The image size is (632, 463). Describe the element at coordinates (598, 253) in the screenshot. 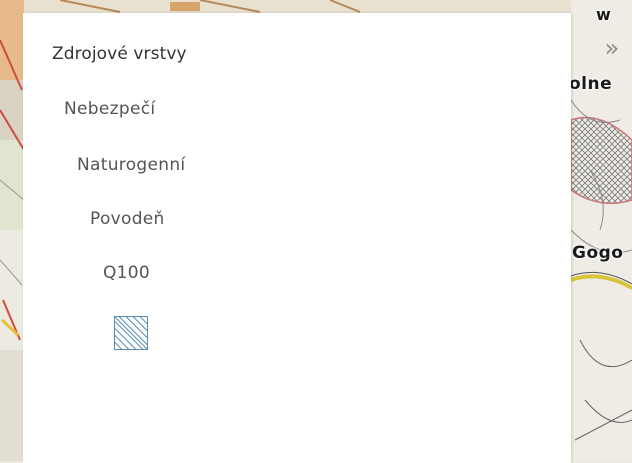

I see `map-label: Gogo` at that location.